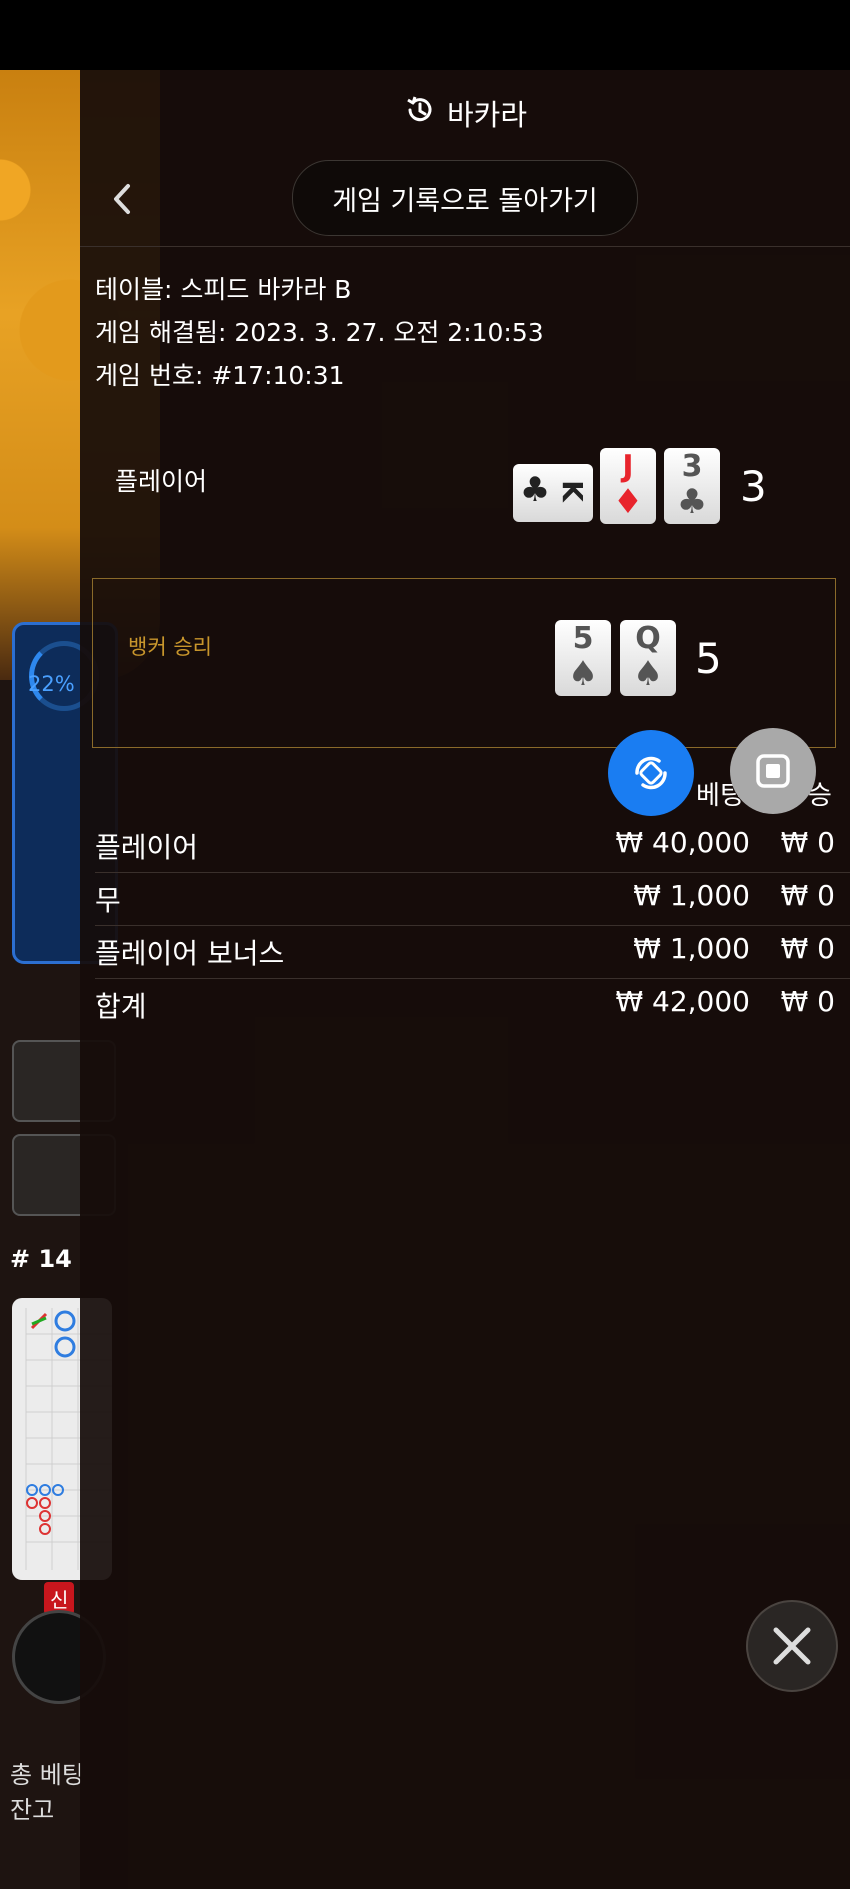 The height and width of the screenshot is (1889, 850). What do you see at coordinates (648, 658) in the screenshot?
I see `banker-card-2: Q ♠` at bounding box center [648, 658].